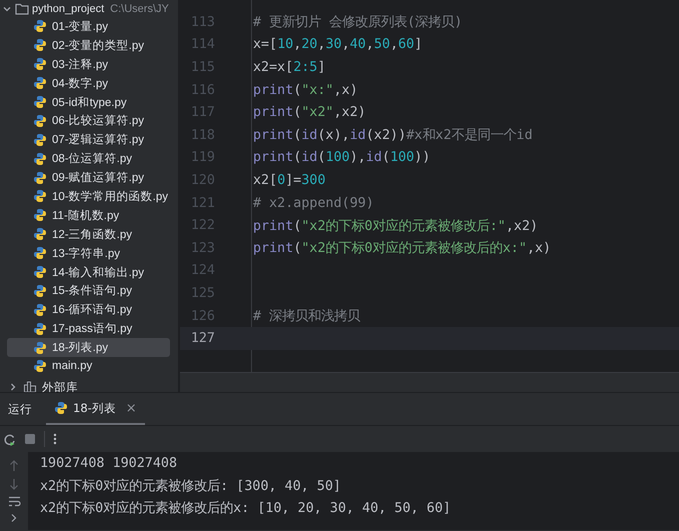  Describe the element at coordinates (88, 272) in the screenshot. I see `file-item: 14-输入和输出.py` at that location.